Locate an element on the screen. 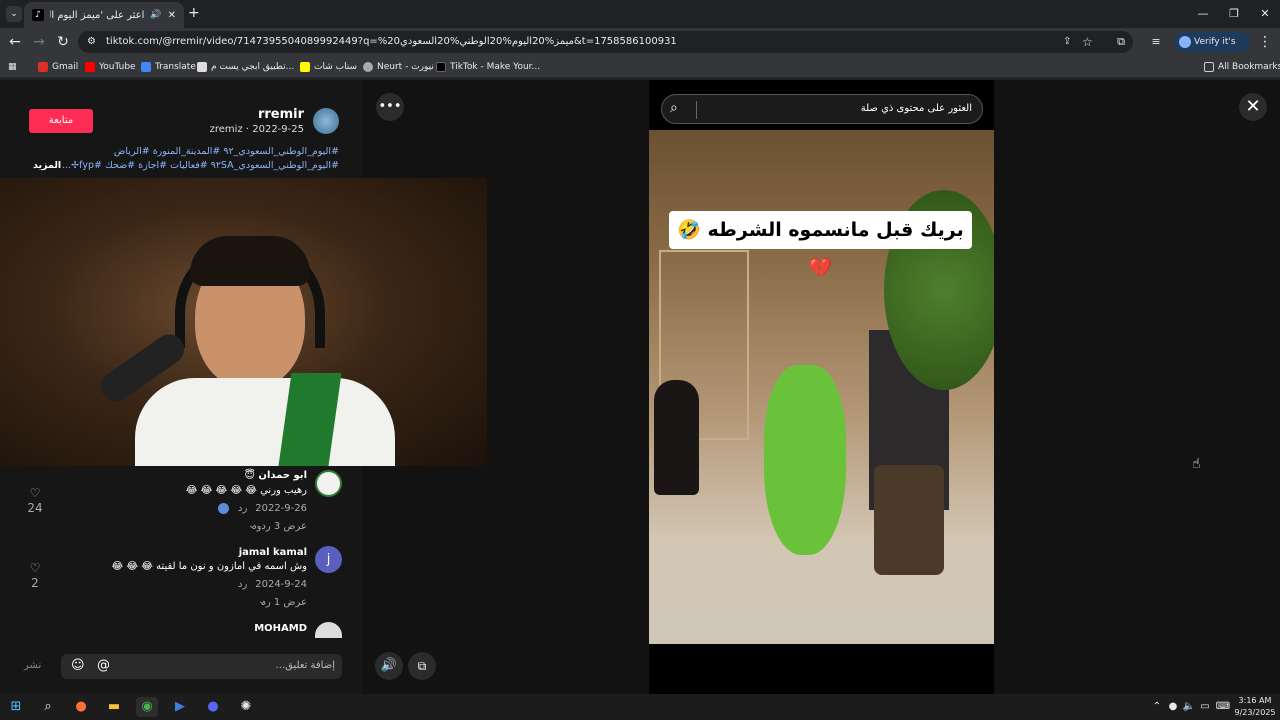 Image resolution: width=1280 pixels, height=720 pixels. app-icon: ✺ is located at coordinates (246, 707).